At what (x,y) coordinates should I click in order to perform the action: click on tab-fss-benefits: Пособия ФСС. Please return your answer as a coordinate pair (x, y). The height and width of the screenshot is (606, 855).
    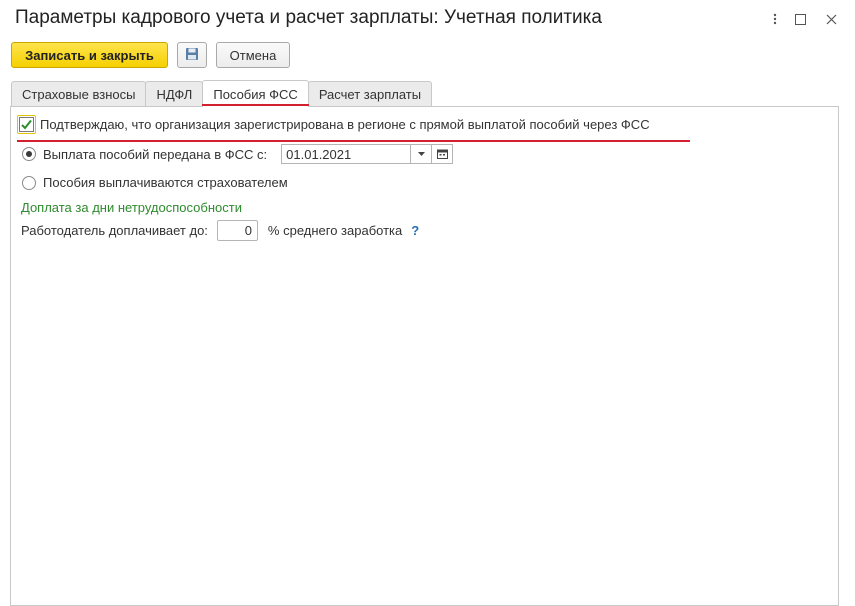
    Looking at the image, I should click on (256, 93).